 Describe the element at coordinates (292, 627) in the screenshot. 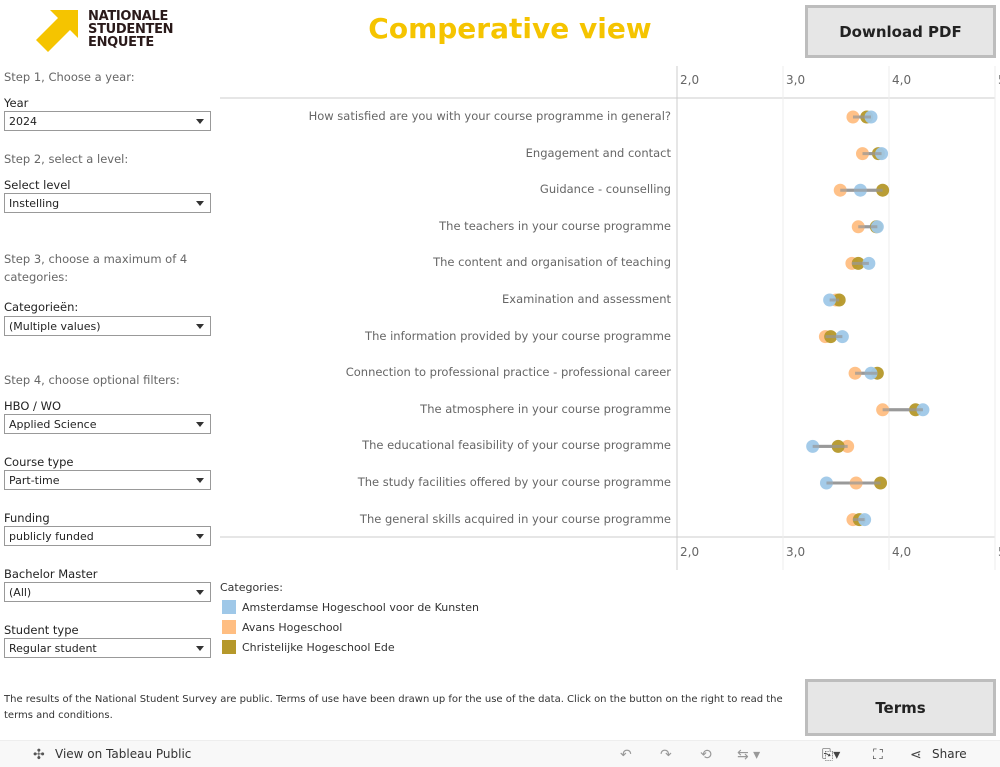

I see `legend-label: Avans Hogeschool` at that location.